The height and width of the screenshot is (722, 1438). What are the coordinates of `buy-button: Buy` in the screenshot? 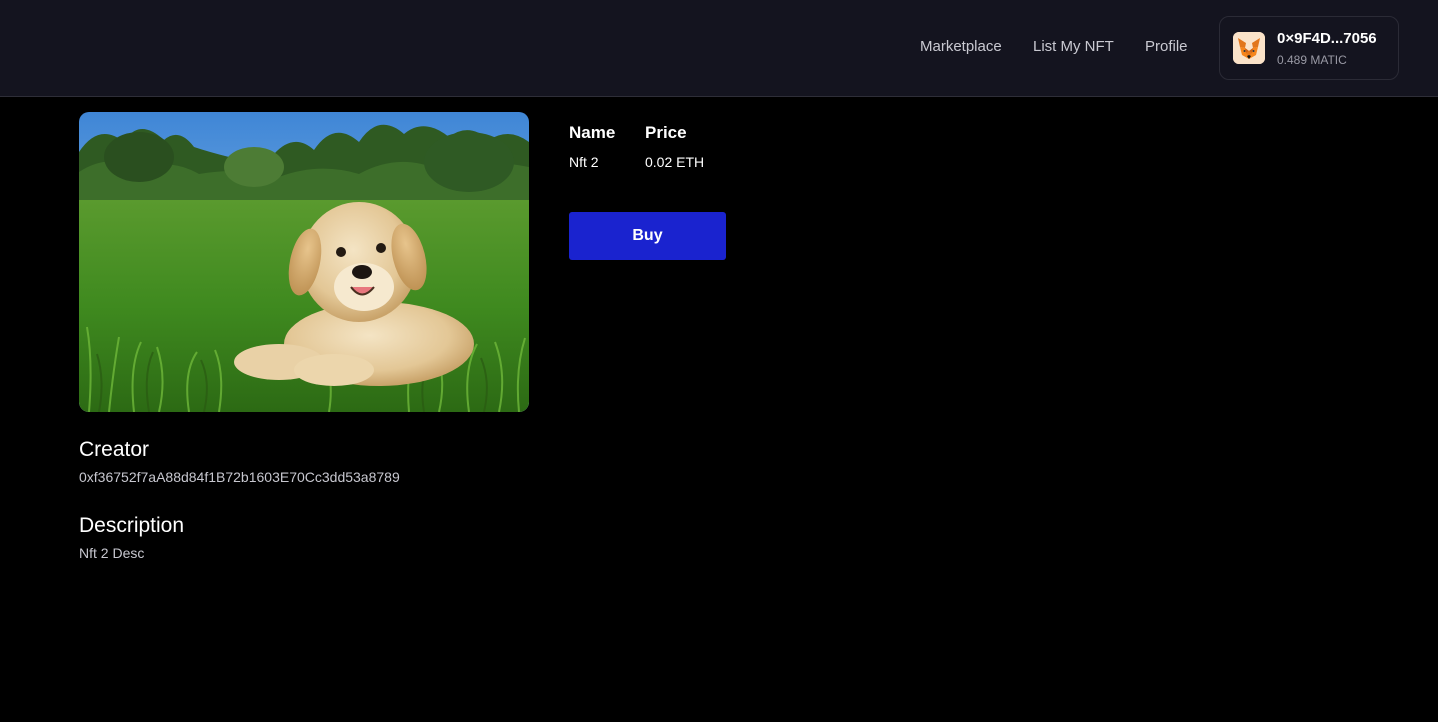 It's located at (647, 236).